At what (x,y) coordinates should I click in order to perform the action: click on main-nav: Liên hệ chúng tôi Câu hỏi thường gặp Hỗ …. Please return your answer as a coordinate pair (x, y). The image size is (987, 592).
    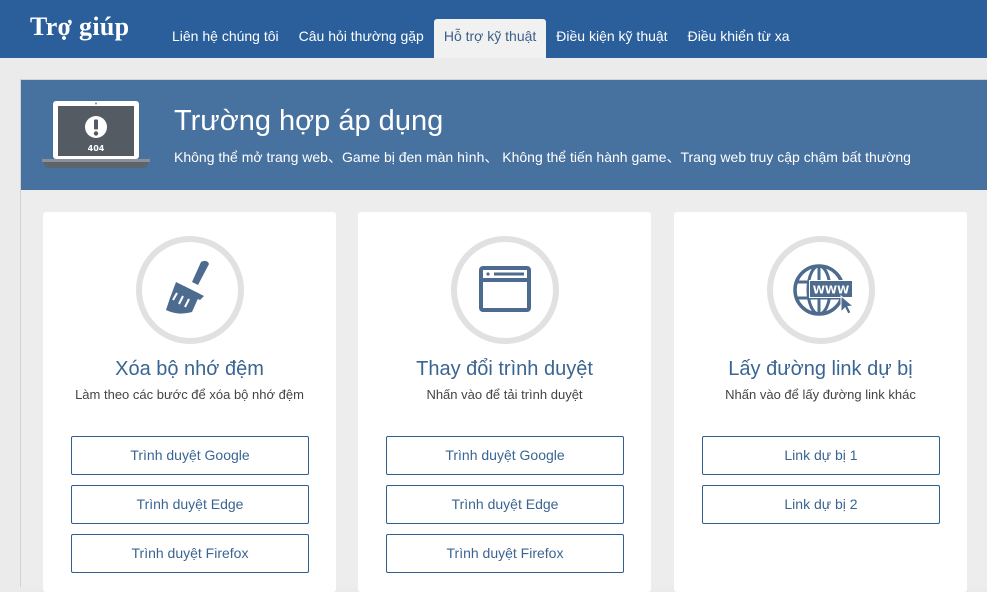
    Looking at the image, I should click on (481, 38).